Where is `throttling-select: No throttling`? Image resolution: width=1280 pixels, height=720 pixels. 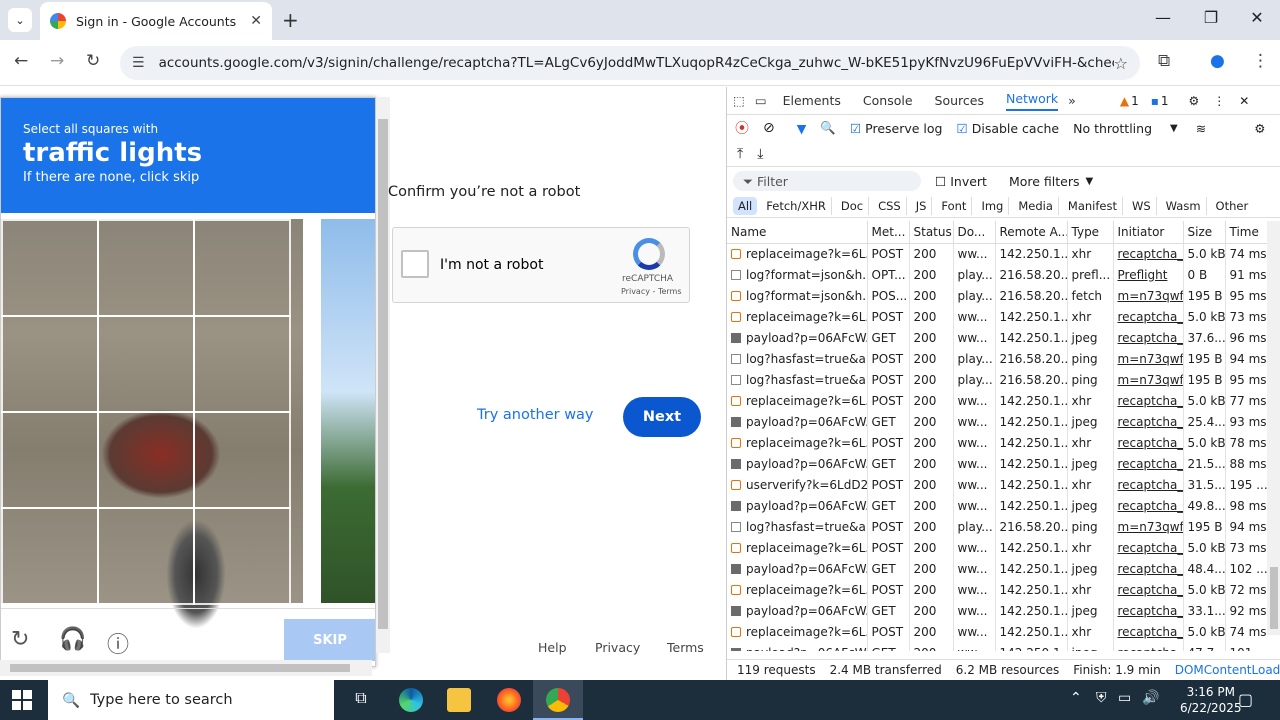
throttling-select: No throttling is located at coordinates (1112, 128).